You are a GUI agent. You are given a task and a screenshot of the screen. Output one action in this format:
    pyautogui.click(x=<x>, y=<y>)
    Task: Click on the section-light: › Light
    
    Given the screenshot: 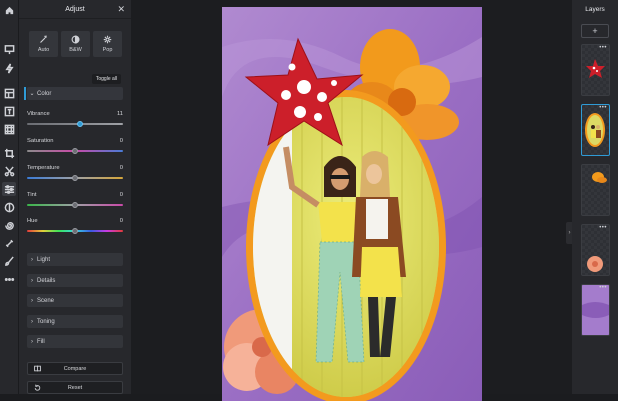 What is the action you would take?
    pyautogui.click(x=75, y=259)
    